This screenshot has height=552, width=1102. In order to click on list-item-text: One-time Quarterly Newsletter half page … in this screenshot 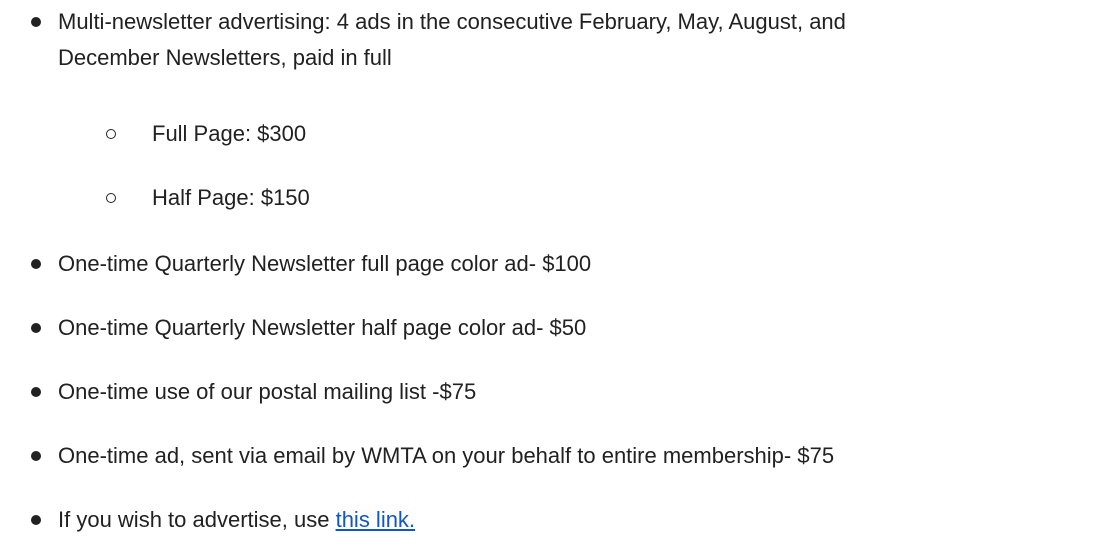, I will do `click(322, 327)`.